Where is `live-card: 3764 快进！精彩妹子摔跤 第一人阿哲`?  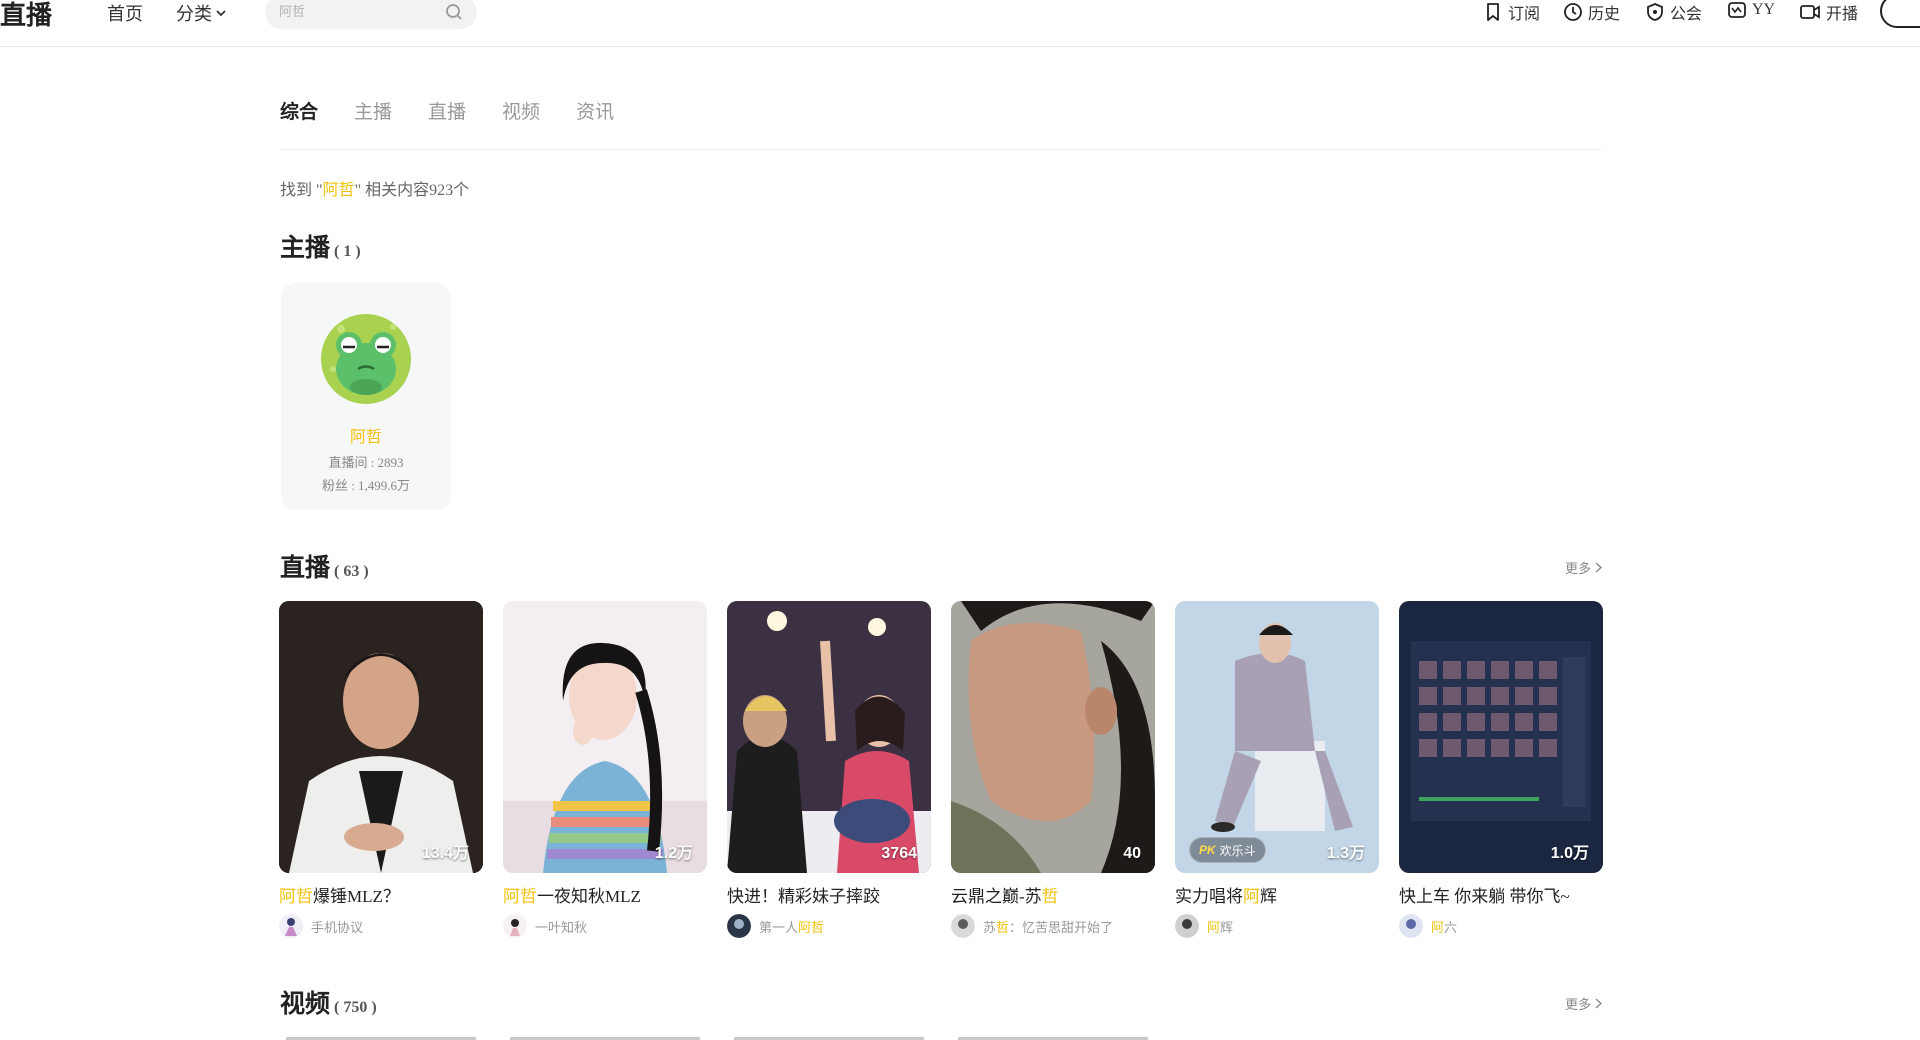 live-card: 3764 快进！精彩妹子摔跤 第一人阿哲 is located at coordinates (829, 769).